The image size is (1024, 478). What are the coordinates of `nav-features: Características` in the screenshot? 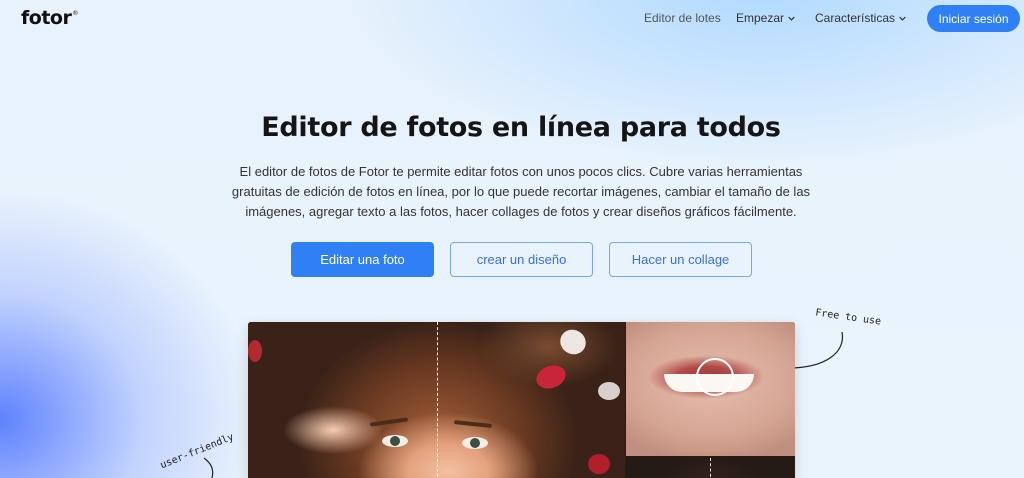 It's located at (860, 18).